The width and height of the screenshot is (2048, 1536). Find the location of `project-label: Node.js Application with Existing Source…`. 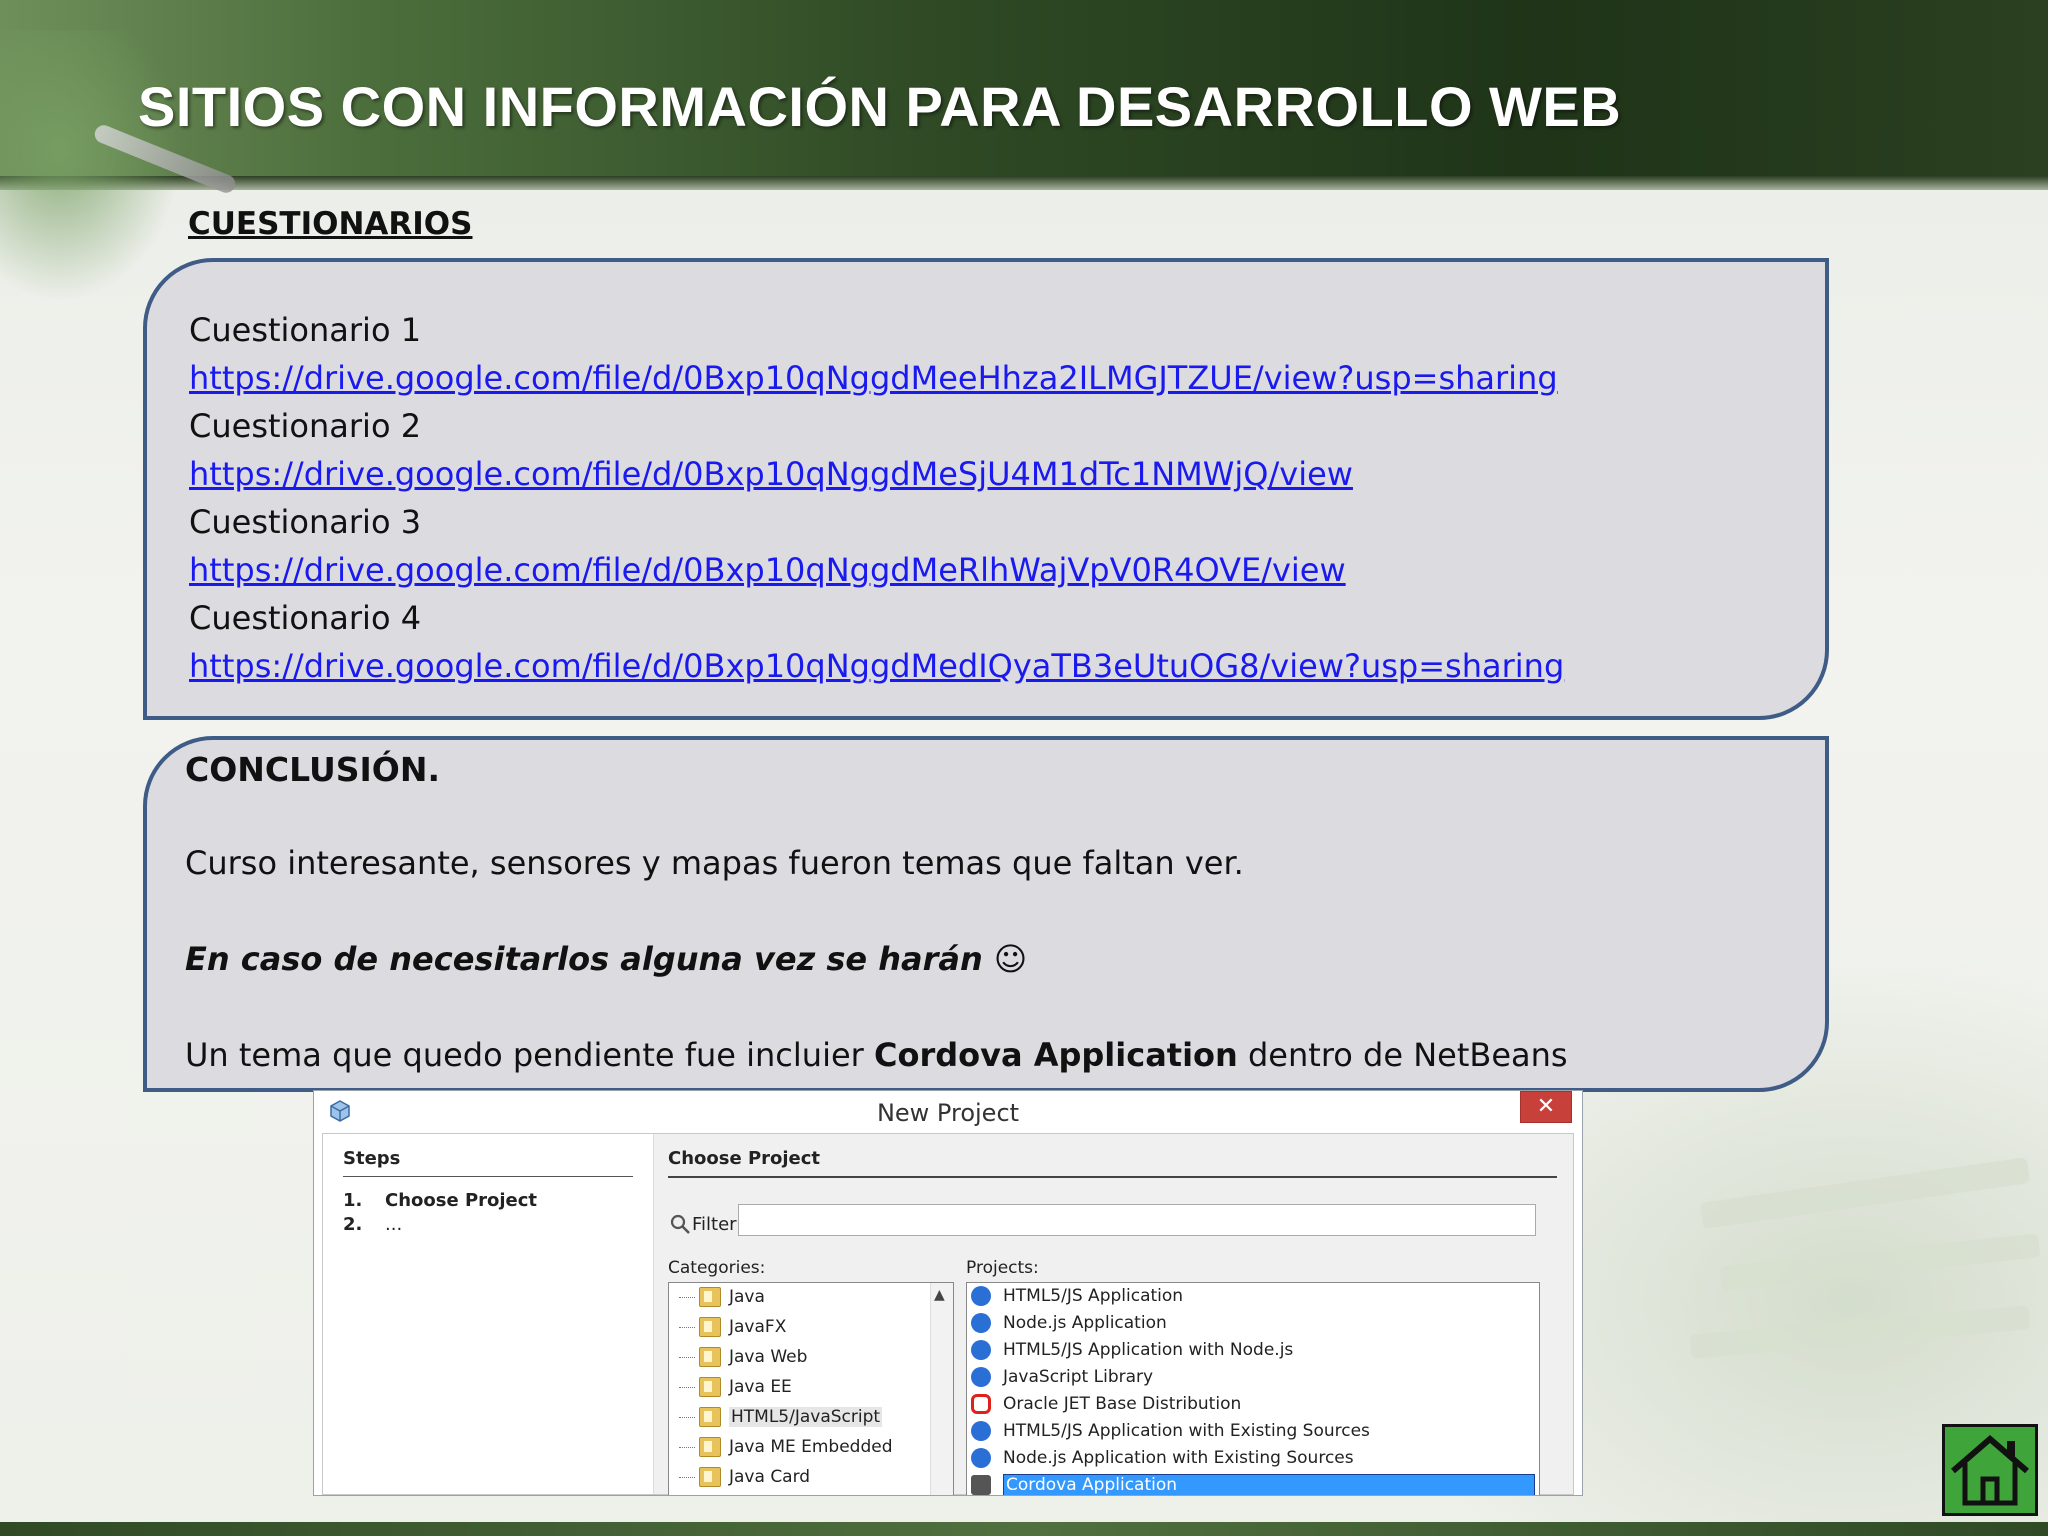

project-label: Node.js Application with Existing Source… is located at coordinates (1178, 1458).